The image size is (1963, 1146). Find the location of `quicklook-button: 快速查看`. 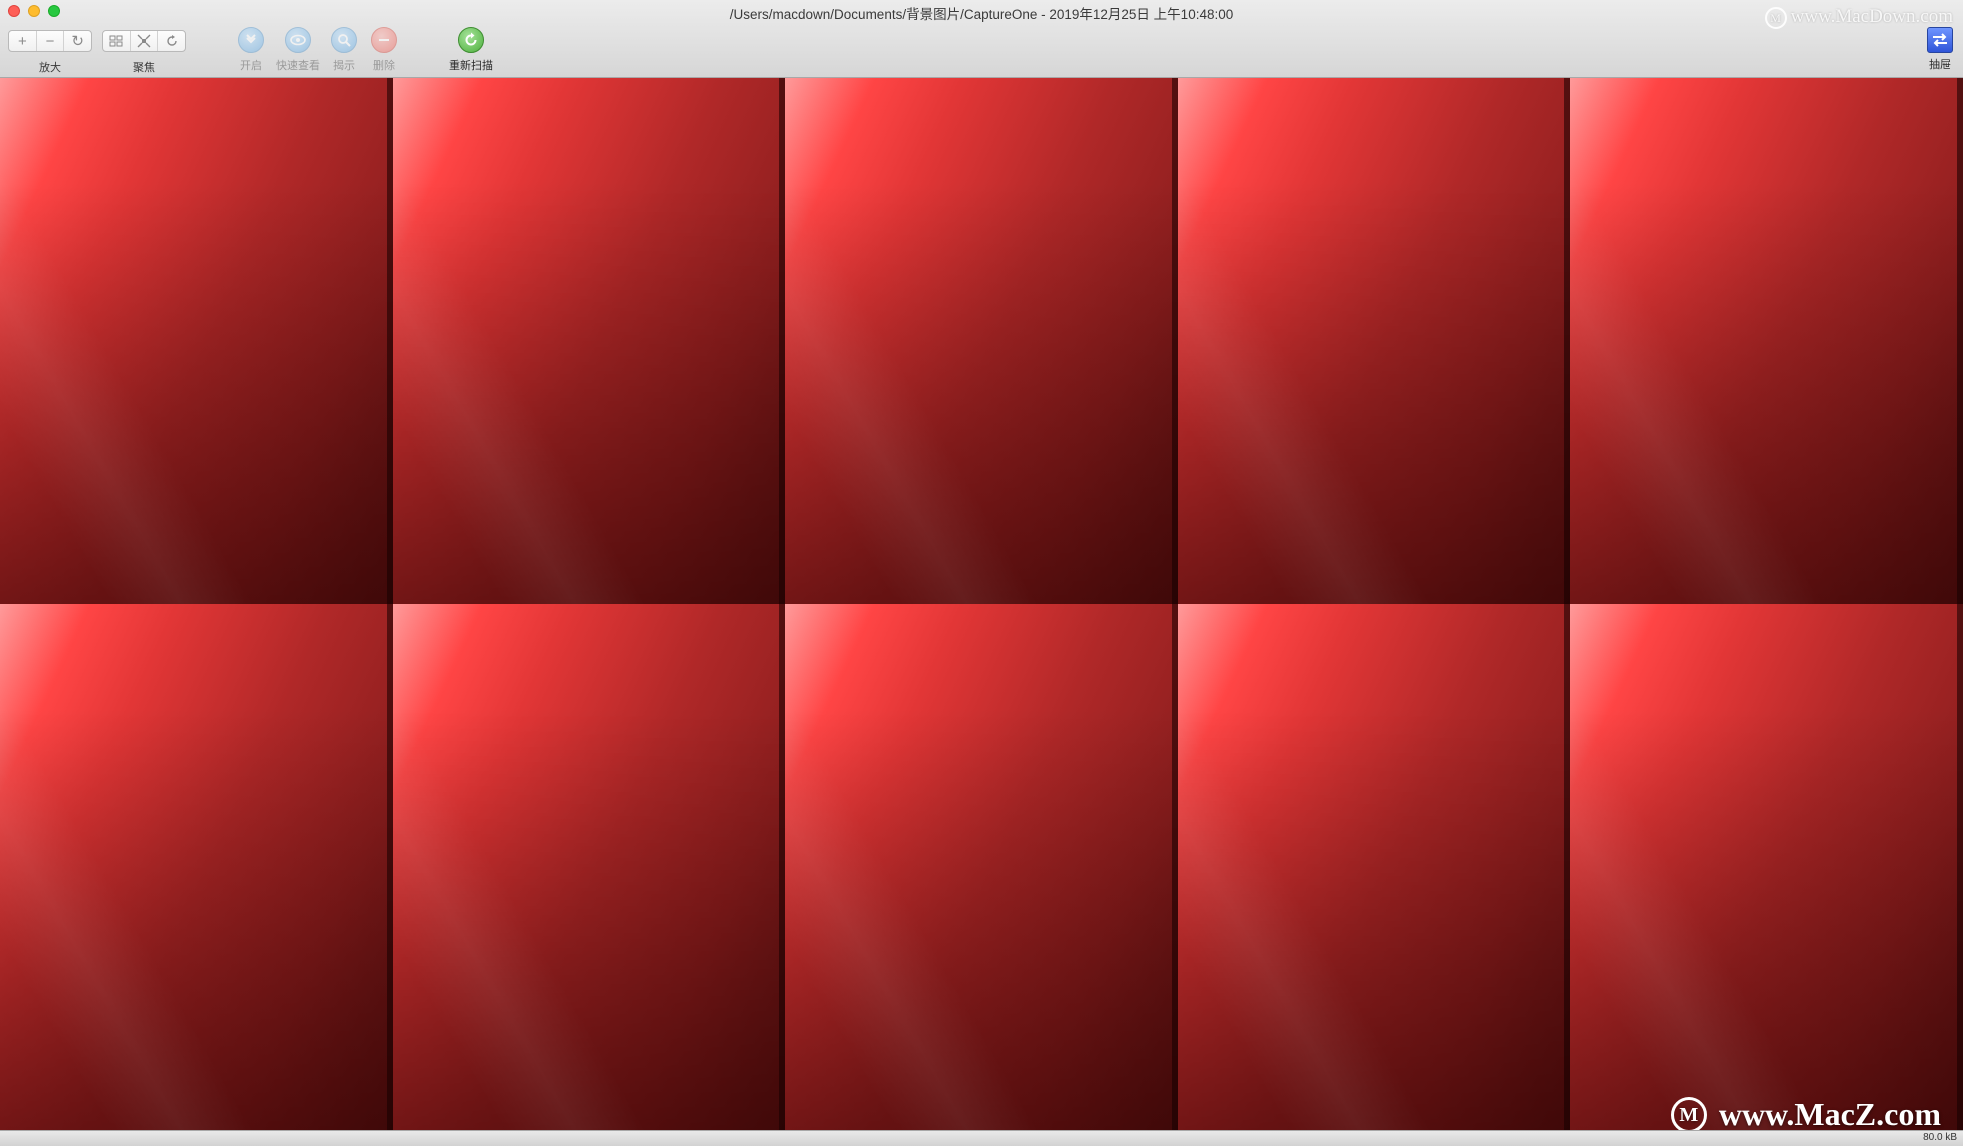

quicklook-button: 快速查看 is located at coordinates (298, 50).